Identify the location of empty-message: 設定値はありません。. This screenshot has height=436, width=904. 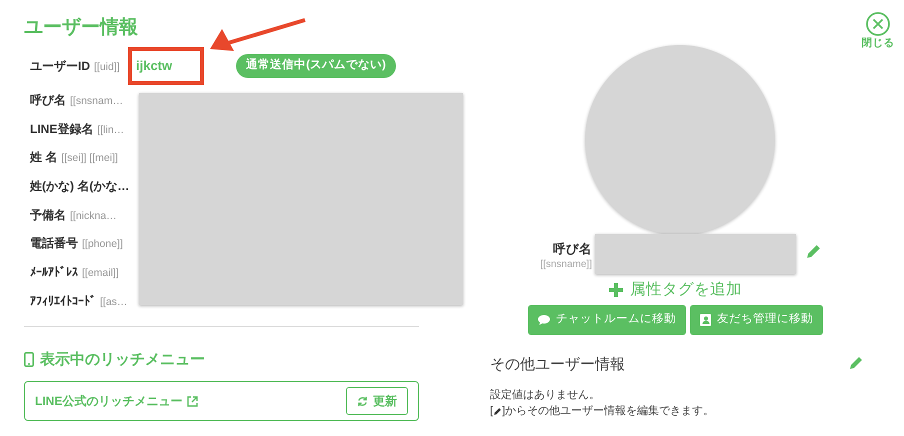
(545, 395).